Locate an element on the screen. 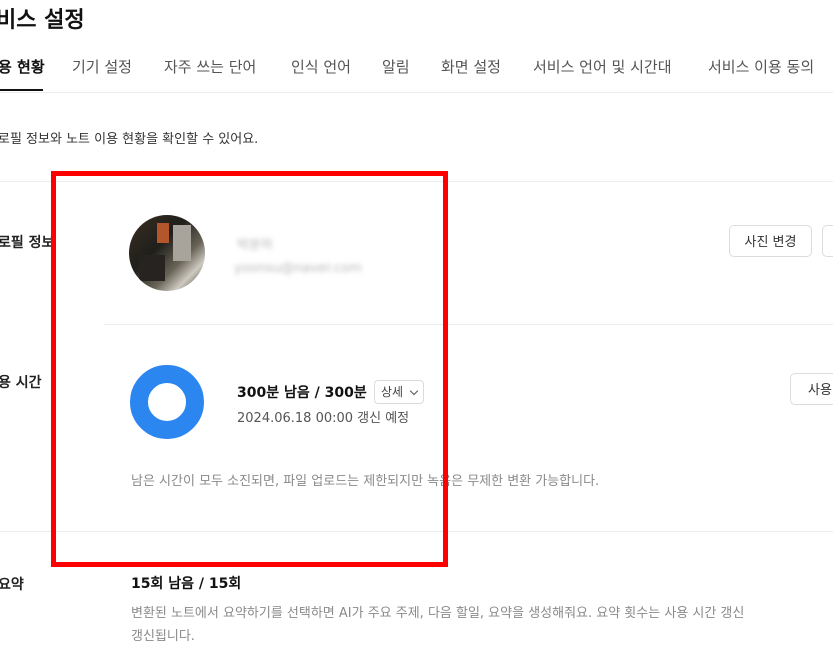 This screenshot has width=833, height=654. usage-ring-fill is located at coordinates (167, 402).